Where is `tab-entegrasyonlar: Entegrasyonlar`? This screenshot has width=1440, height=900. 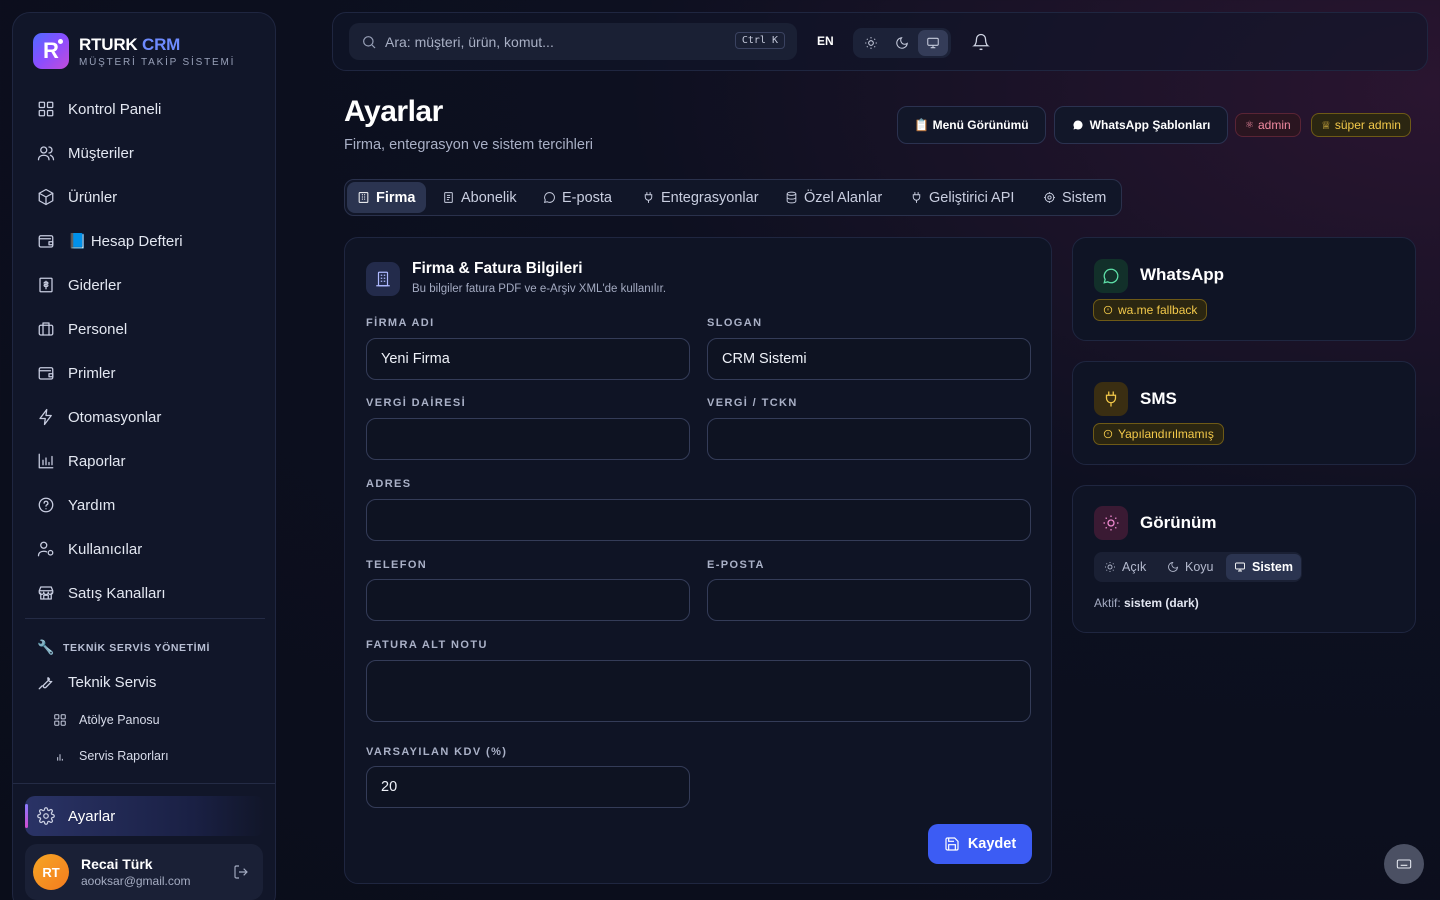
tab-entegrasyonlar: Entegrasyonlar is located at coordinates (700, 197).